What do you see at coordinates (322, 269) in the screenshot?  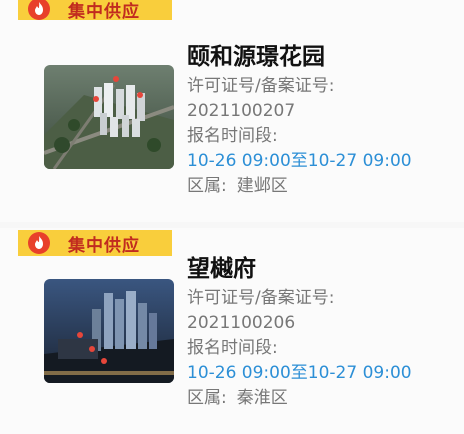 I see `project-name: 望樾府` at bounding box center [322, 269].